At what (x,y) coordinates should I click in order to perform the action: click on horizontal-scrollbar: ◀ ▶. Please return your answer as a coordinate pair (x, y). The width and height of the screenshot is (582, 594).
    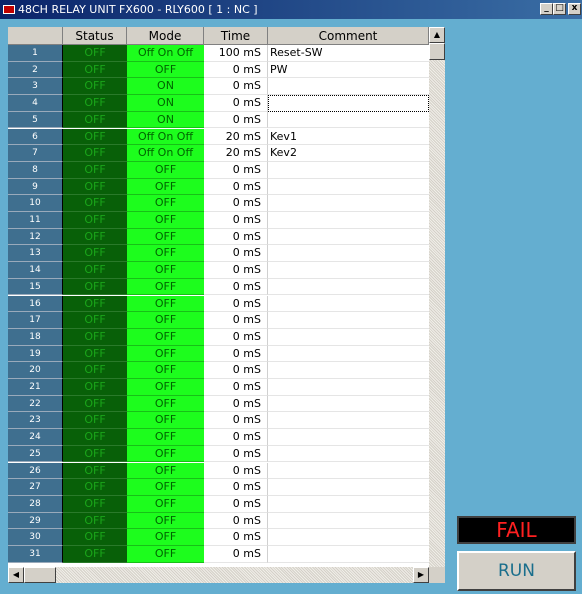
    Looking at the image, I should click on (218, 575).